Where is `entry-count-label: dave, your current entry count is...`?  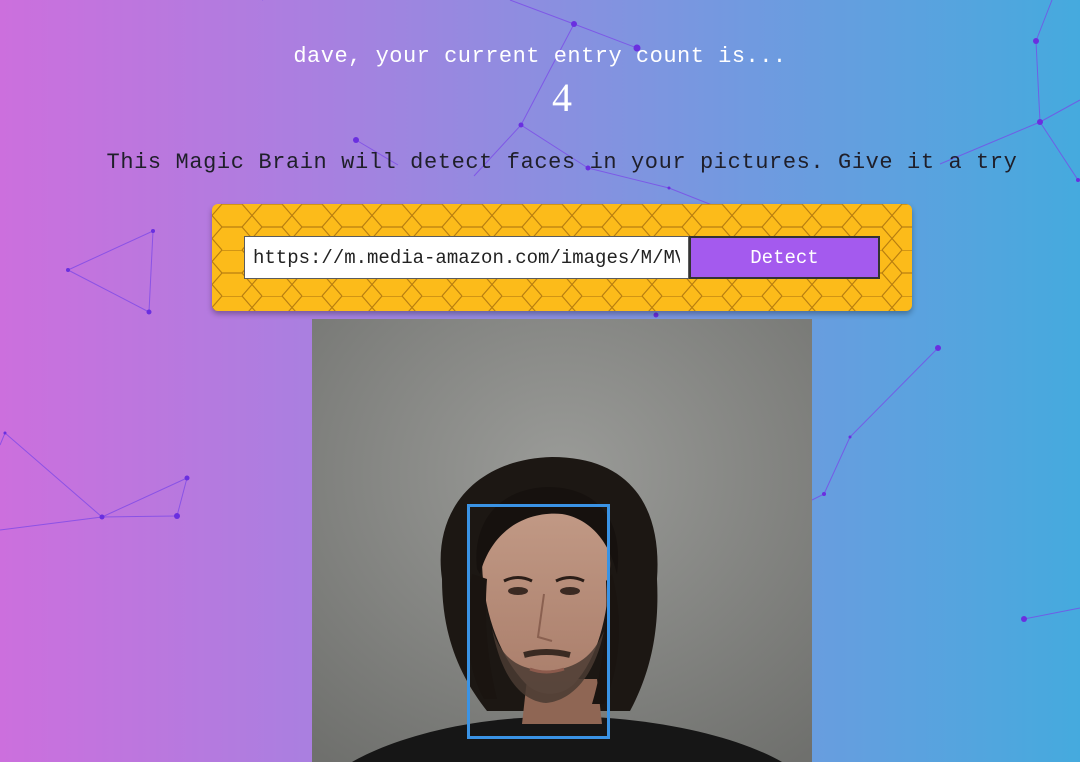 entry-count-label: dave, your current entry count is... is located at coordinates (540, 56).